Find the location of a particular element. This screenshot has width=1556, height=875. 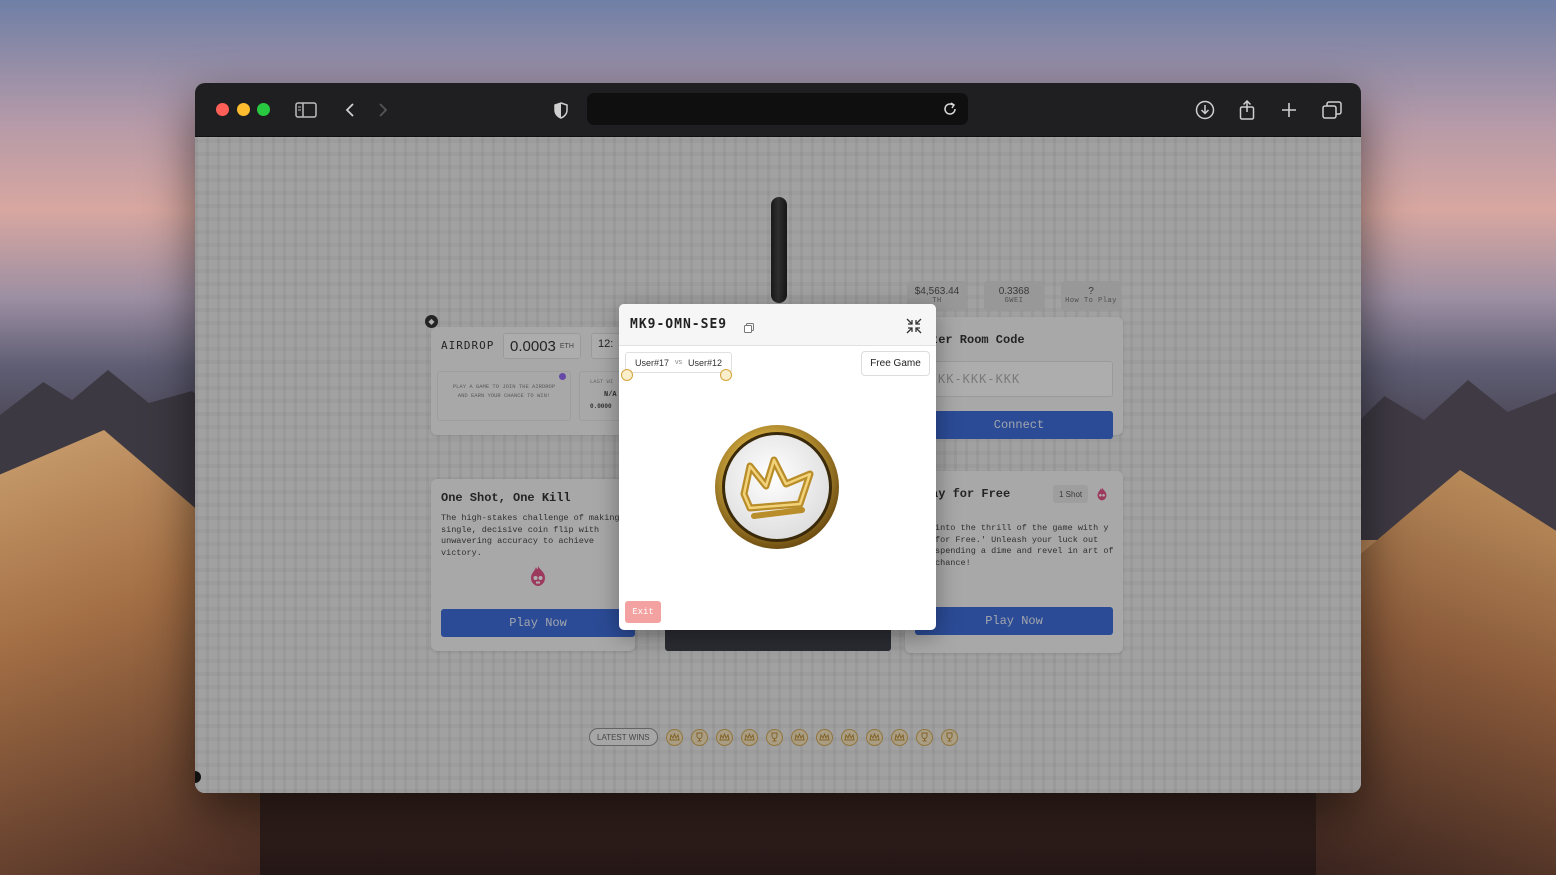

browser-toolbar is located at coordinates (778, 110).